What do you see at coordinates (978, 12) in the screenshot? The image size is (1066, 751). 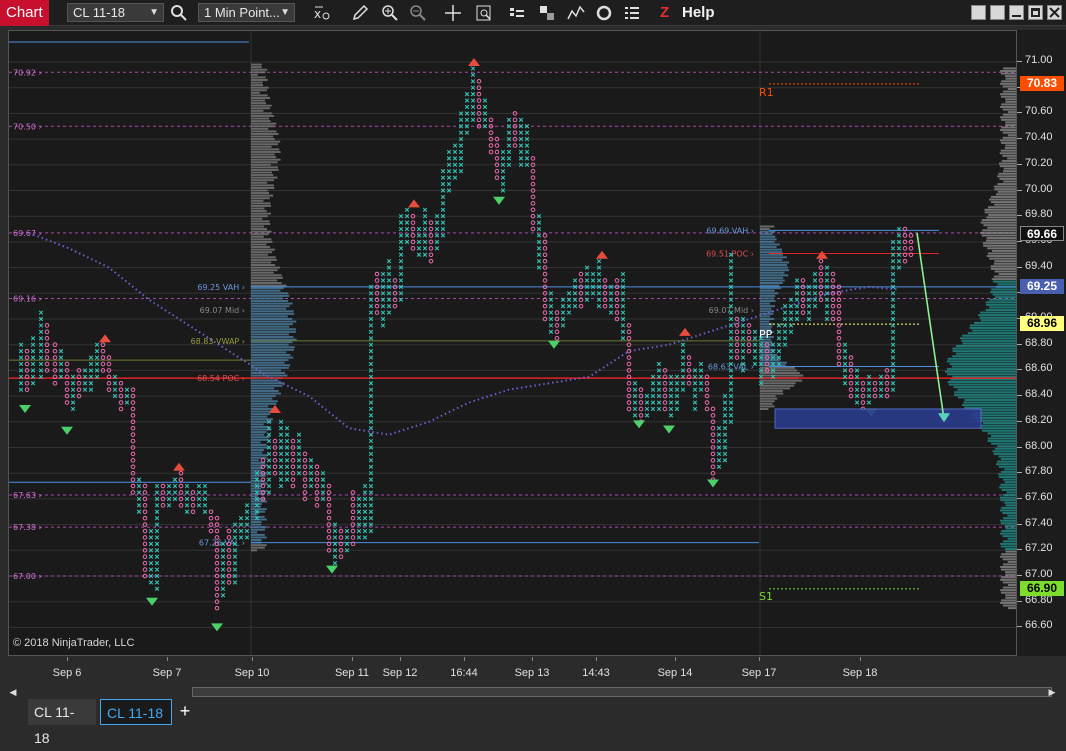 I see `tile-window-button` at bounding box center [978, 12].